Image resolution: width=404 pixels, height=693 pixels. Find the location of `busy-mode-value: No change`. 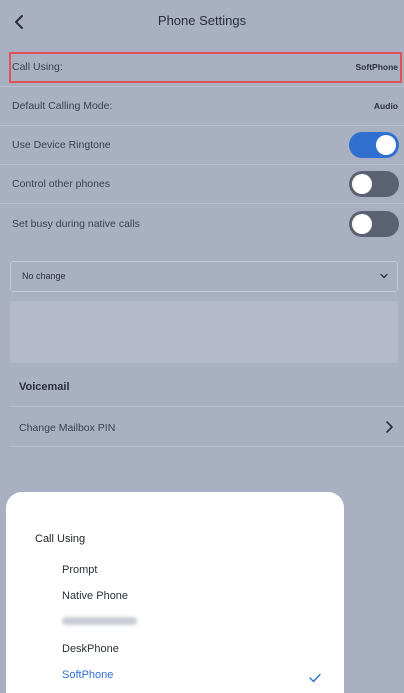

busy-mode-value: No change is located at coordinates (44, 276).